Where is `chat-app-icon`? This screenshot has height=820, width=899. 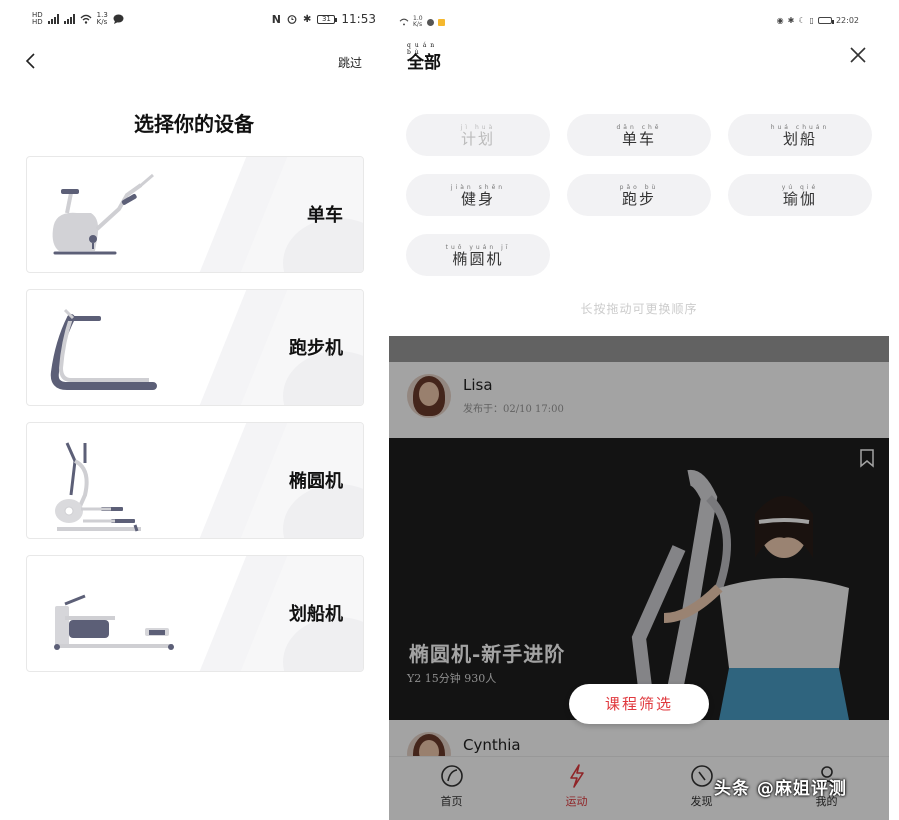 chat-app-icon is located at coordinates (430, 22).